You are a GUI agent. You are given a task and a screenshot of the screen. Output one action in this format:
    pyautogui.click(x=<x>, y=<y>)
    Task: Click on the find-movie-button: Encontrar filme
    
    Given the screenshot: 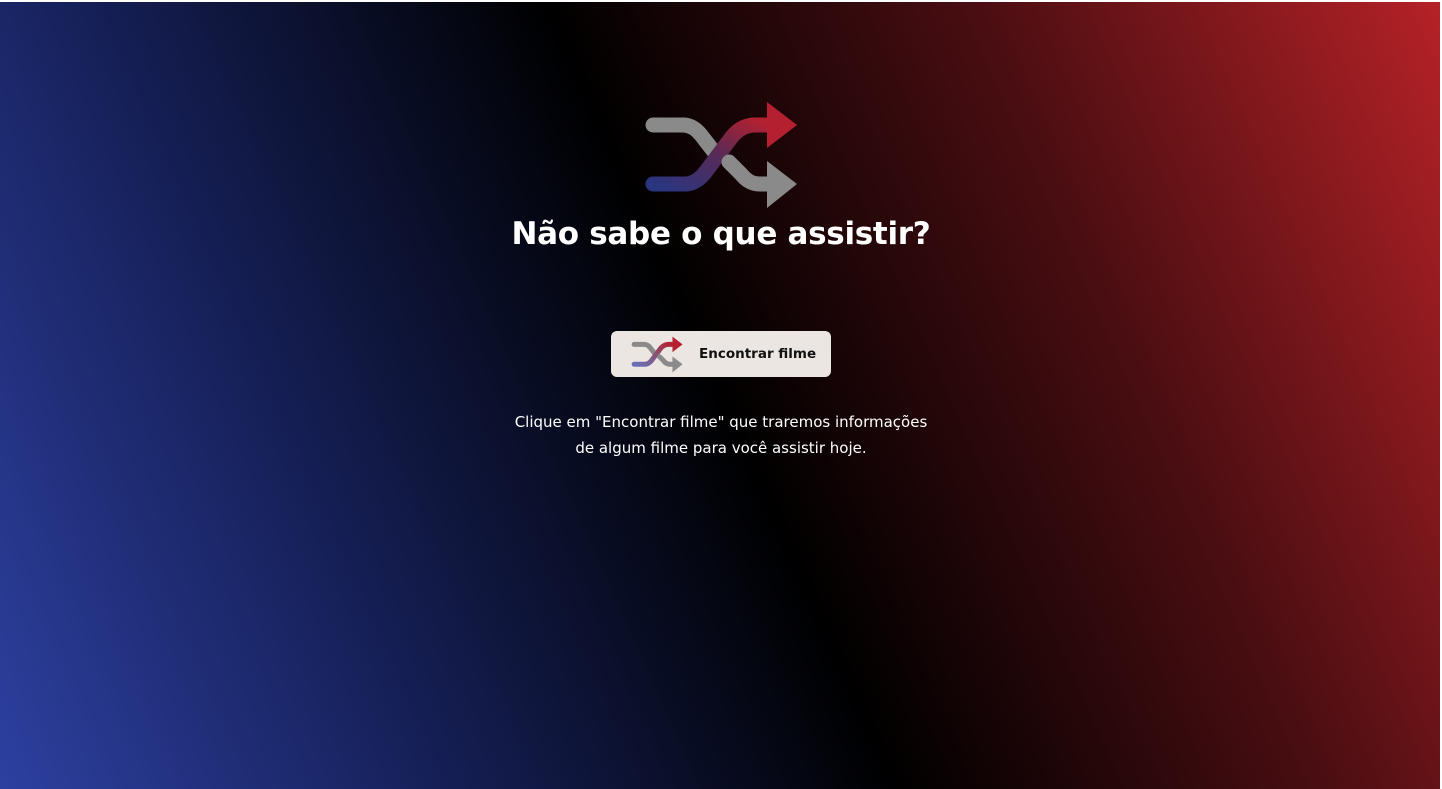 What is the action you would take?
    pyautogui.click(x=721, y=354)
    